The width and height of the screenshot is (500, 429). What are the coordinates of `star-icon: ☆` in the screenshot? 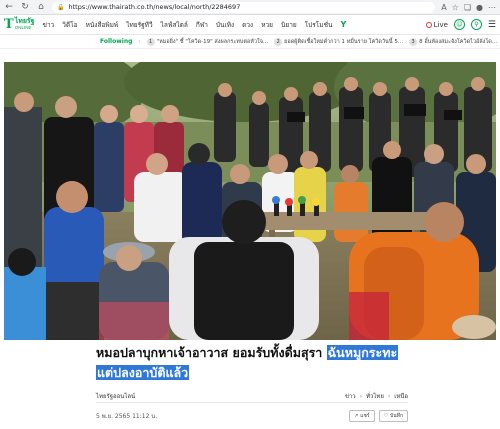 It's located at (455, 7).